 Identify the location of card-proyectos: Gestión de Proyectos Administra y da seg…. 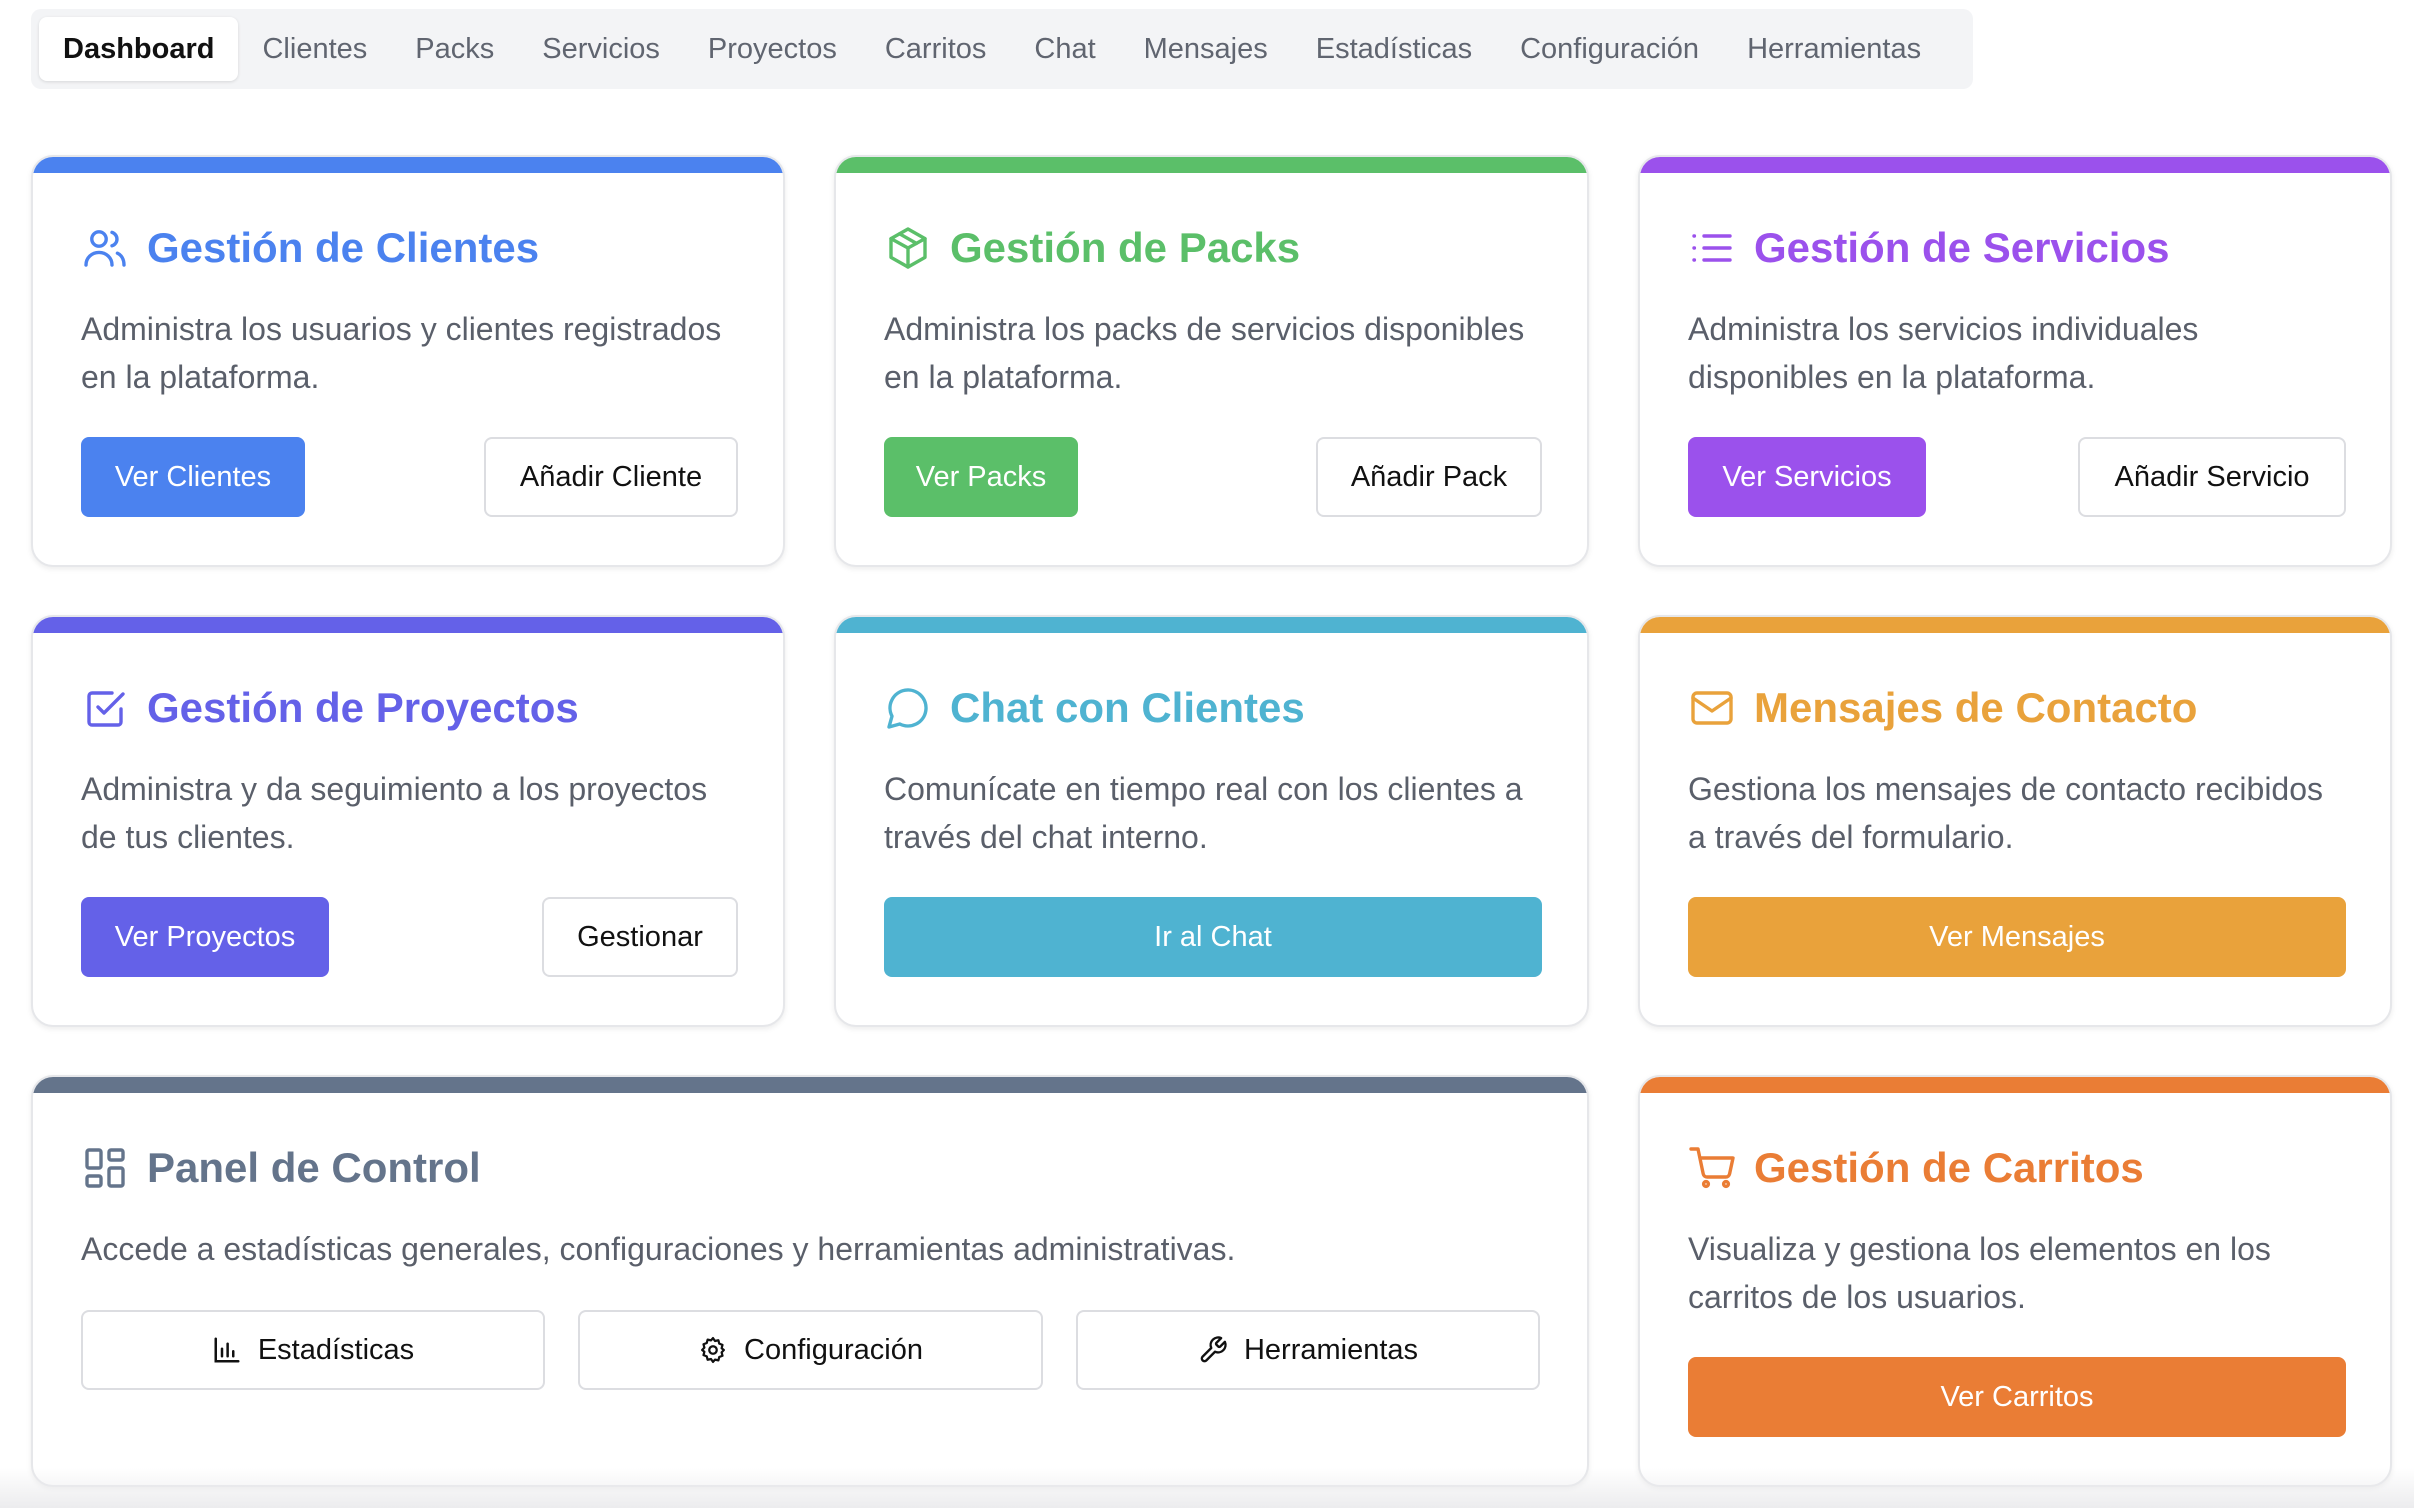
(408, 821).